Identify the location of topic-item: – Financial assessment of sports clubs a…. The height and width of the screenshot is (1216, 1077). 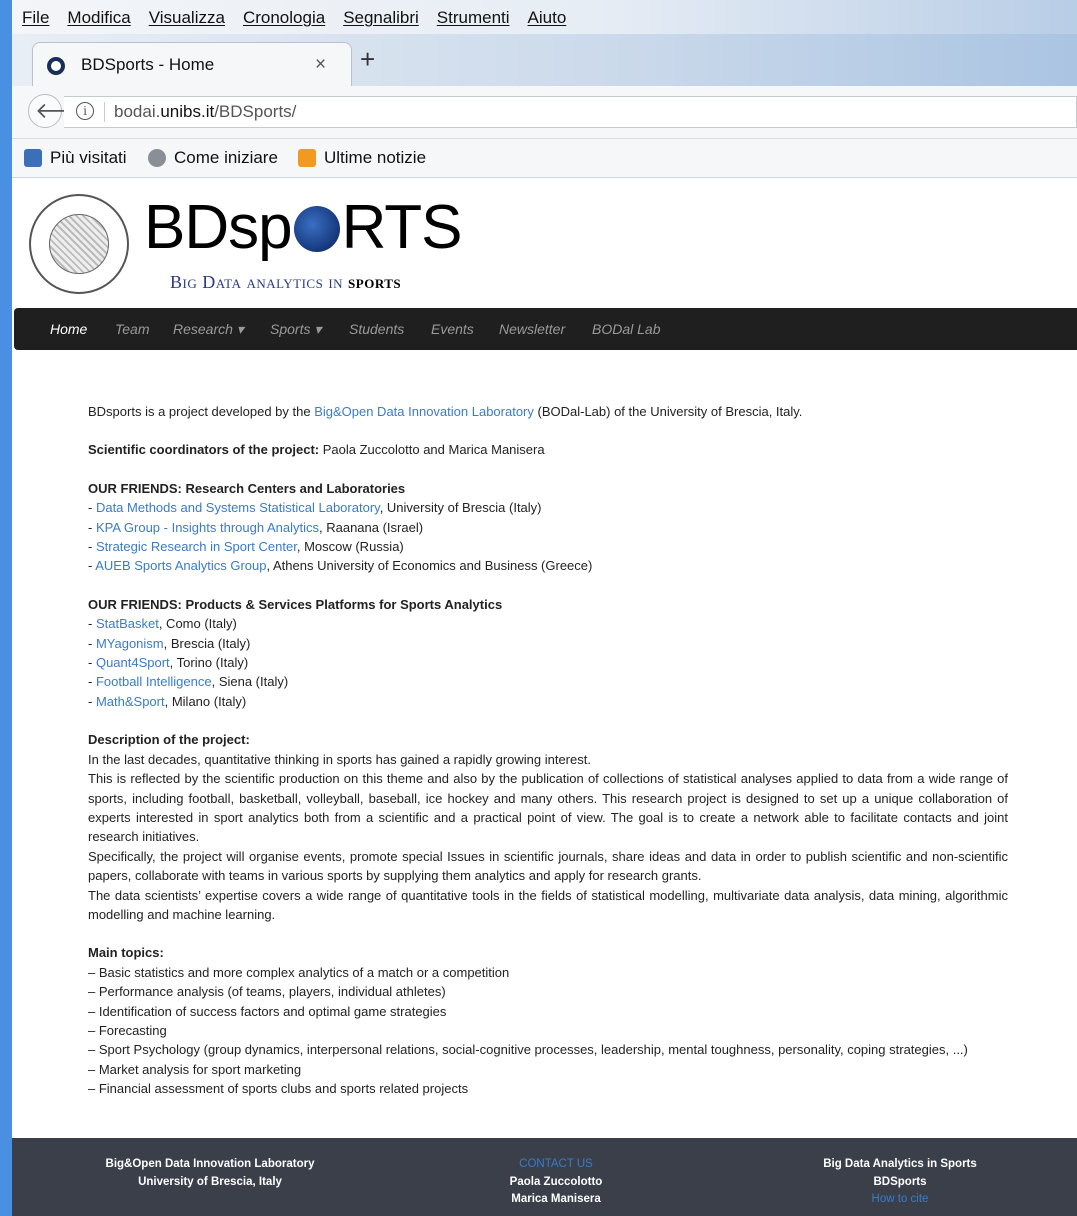
(278, 1089).